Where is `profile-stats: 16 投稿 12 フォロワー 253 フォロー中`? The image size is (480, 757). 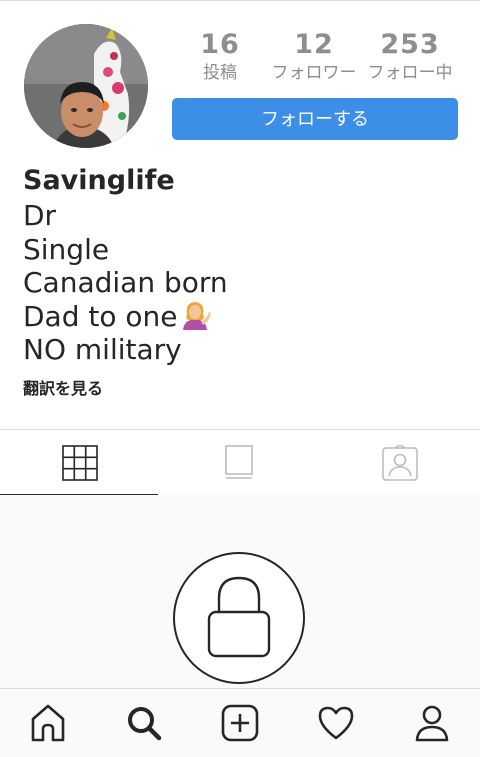 profile-stats: 16 投稿 12 フォロワー 253 フォロー中 is located at coordinates (315, 59).